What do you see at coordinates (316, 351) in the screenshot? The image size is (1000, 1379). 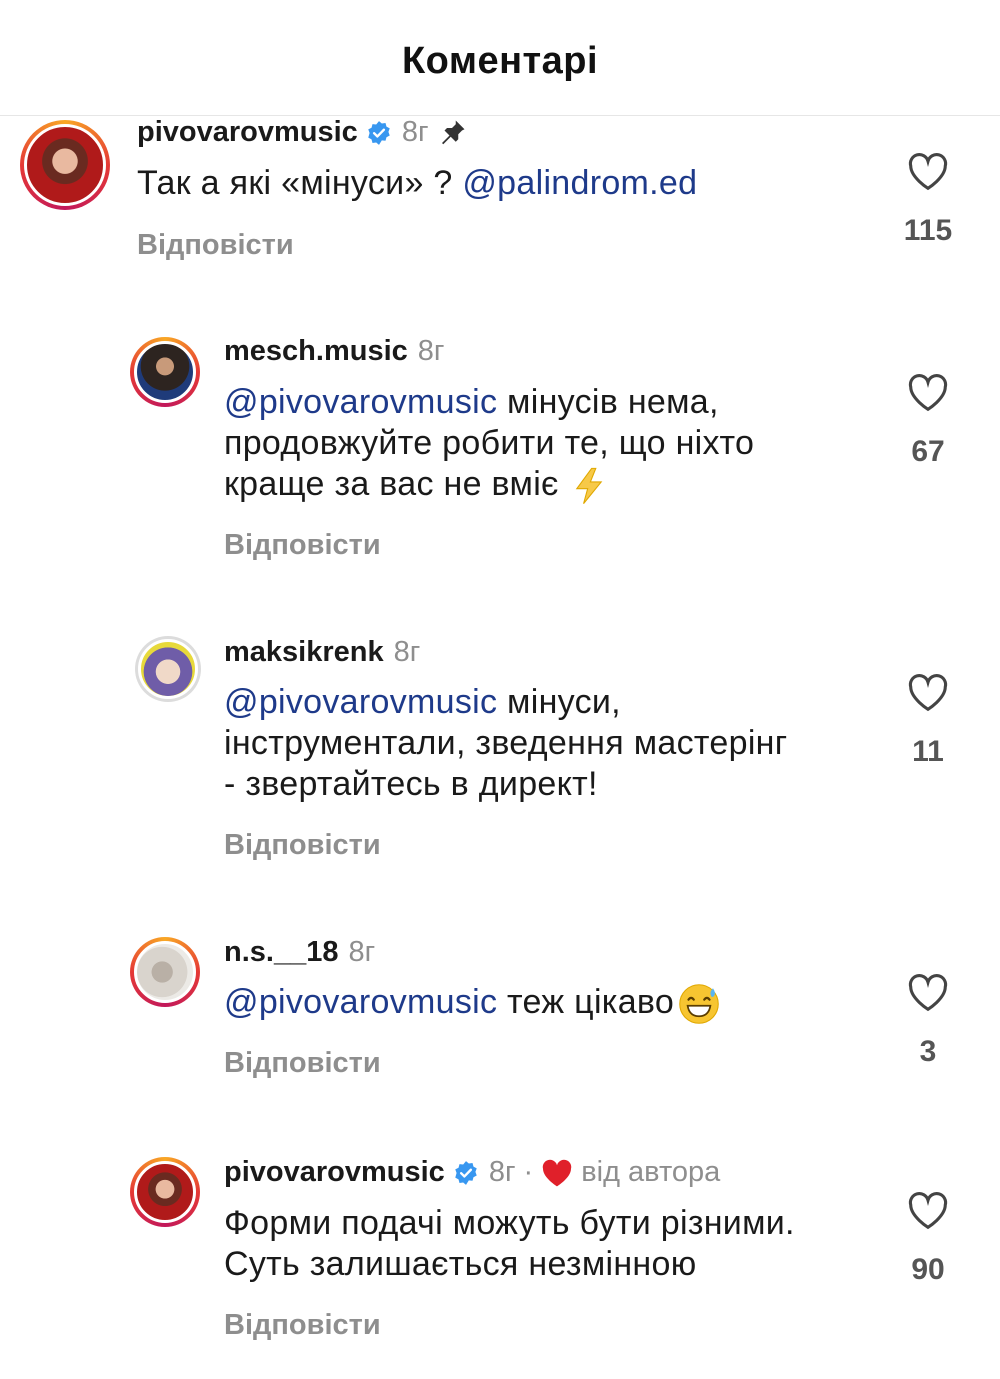 I see `username: mesch.music` at bounding box center [316, 351].